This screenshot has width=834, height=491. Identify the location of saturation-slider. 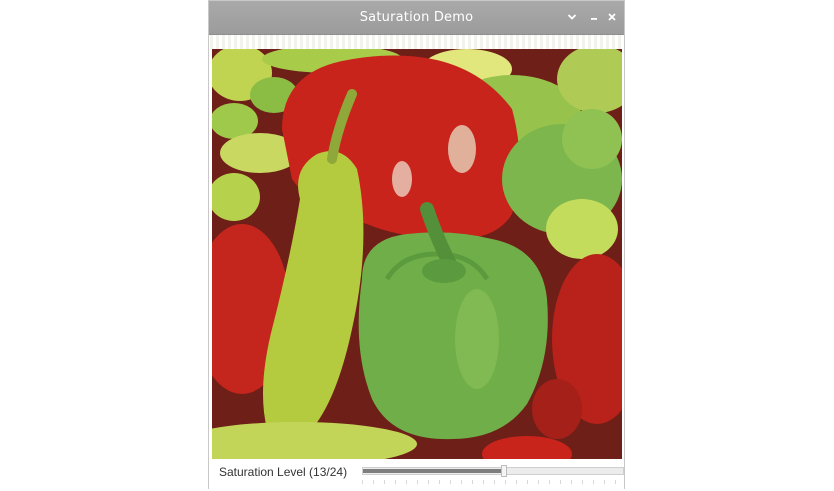
(493, 471).